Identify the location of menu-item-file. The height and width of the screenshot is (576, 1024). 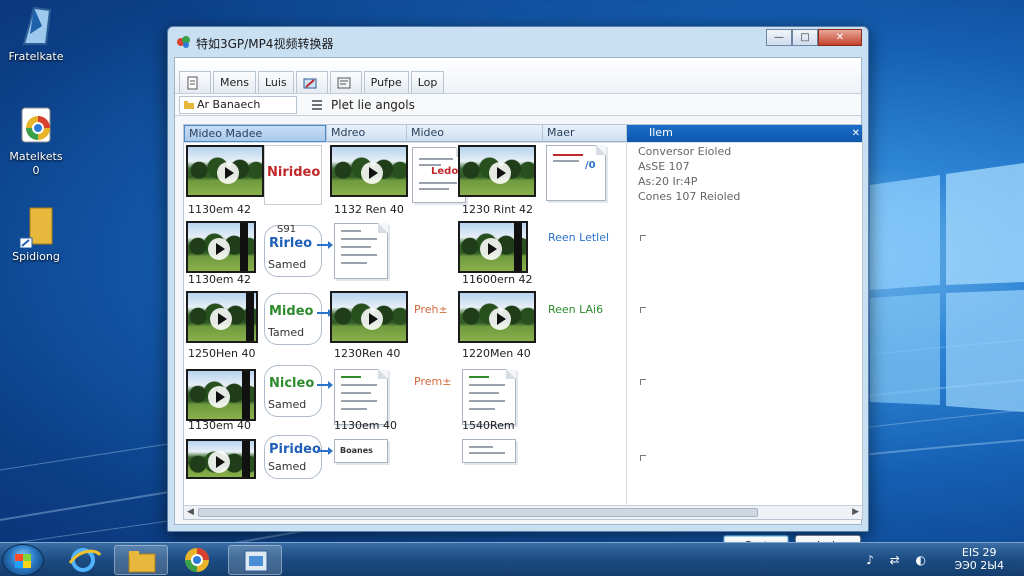
(195, 82).